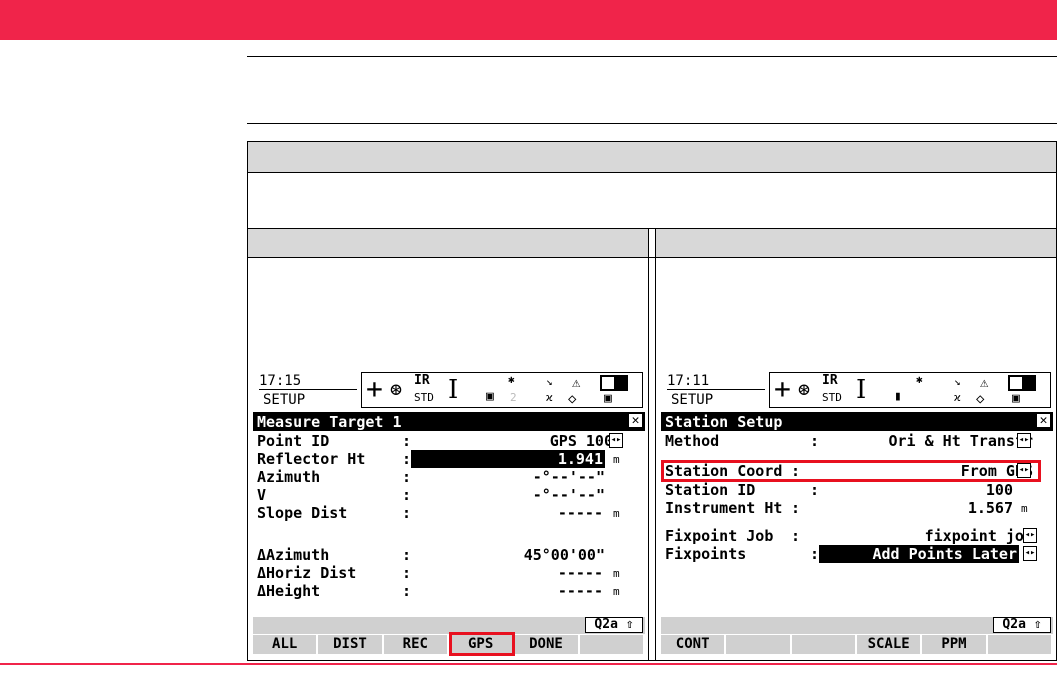  I want to click on field-value: GPS 100, so click(581, 441).